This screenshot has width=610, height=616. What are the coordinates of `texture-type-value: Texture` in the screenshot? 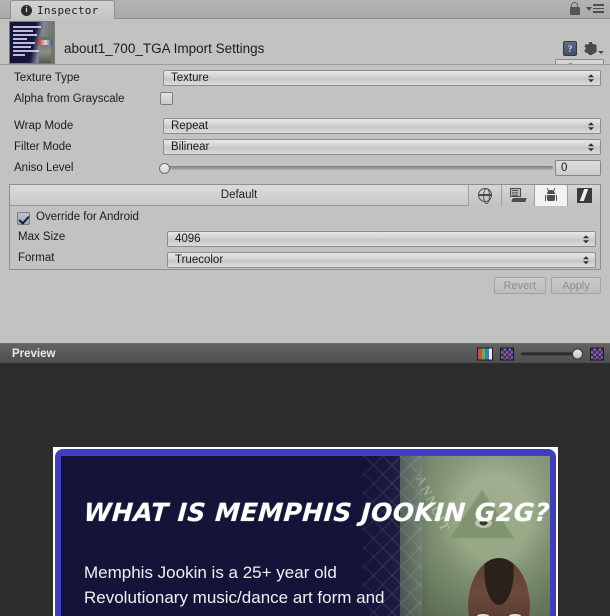 It's located at (190, 78).